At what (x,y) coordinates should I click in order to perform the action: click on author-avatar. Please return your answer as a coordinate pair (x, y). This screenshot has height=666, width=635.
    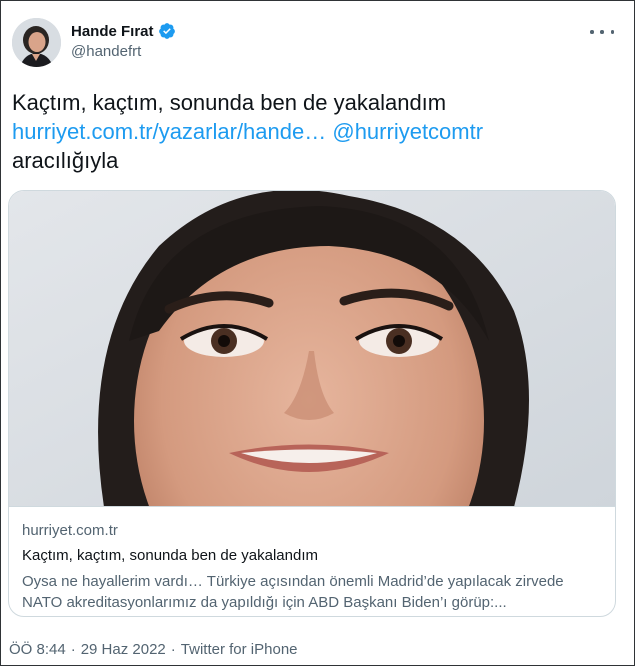
    Looking at the image, I should click on (36, 42).